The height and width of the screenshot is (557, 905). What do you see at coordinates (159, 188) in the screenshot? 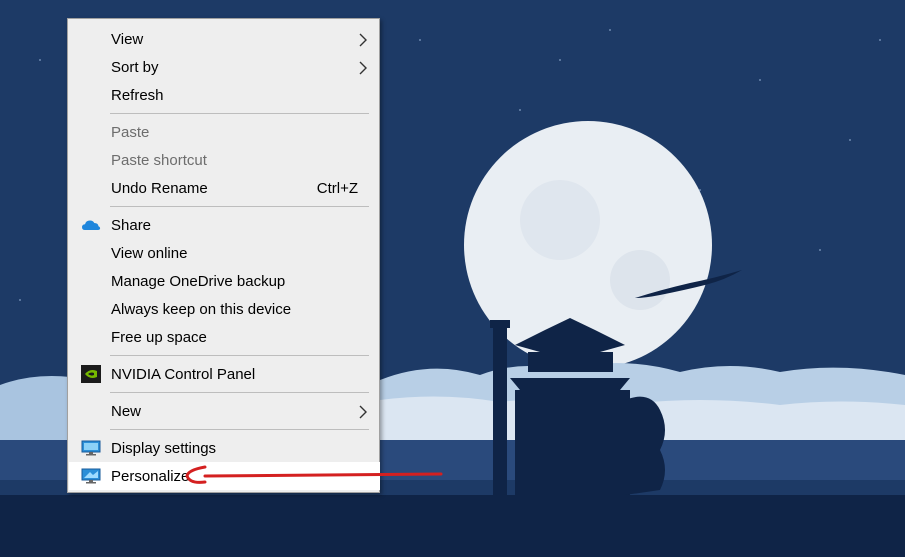
I see `menu-item-undo-rename-label: Undo Rename` at bounding box center [159, 188].